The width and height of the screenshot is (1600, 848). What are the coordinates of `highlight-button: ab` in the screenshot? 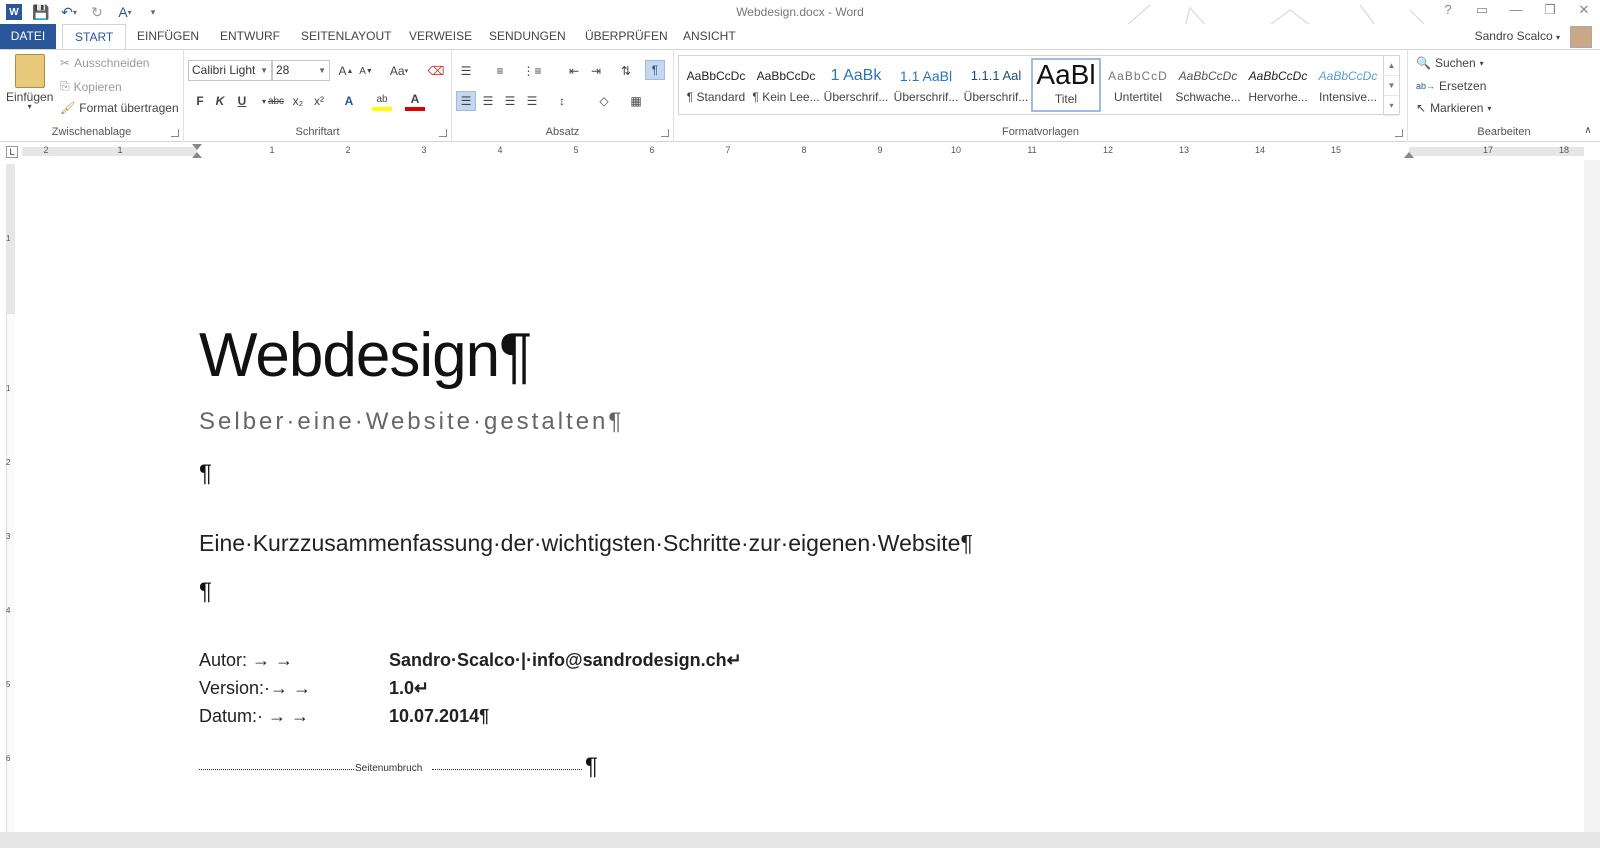 It's located at (382, 101).